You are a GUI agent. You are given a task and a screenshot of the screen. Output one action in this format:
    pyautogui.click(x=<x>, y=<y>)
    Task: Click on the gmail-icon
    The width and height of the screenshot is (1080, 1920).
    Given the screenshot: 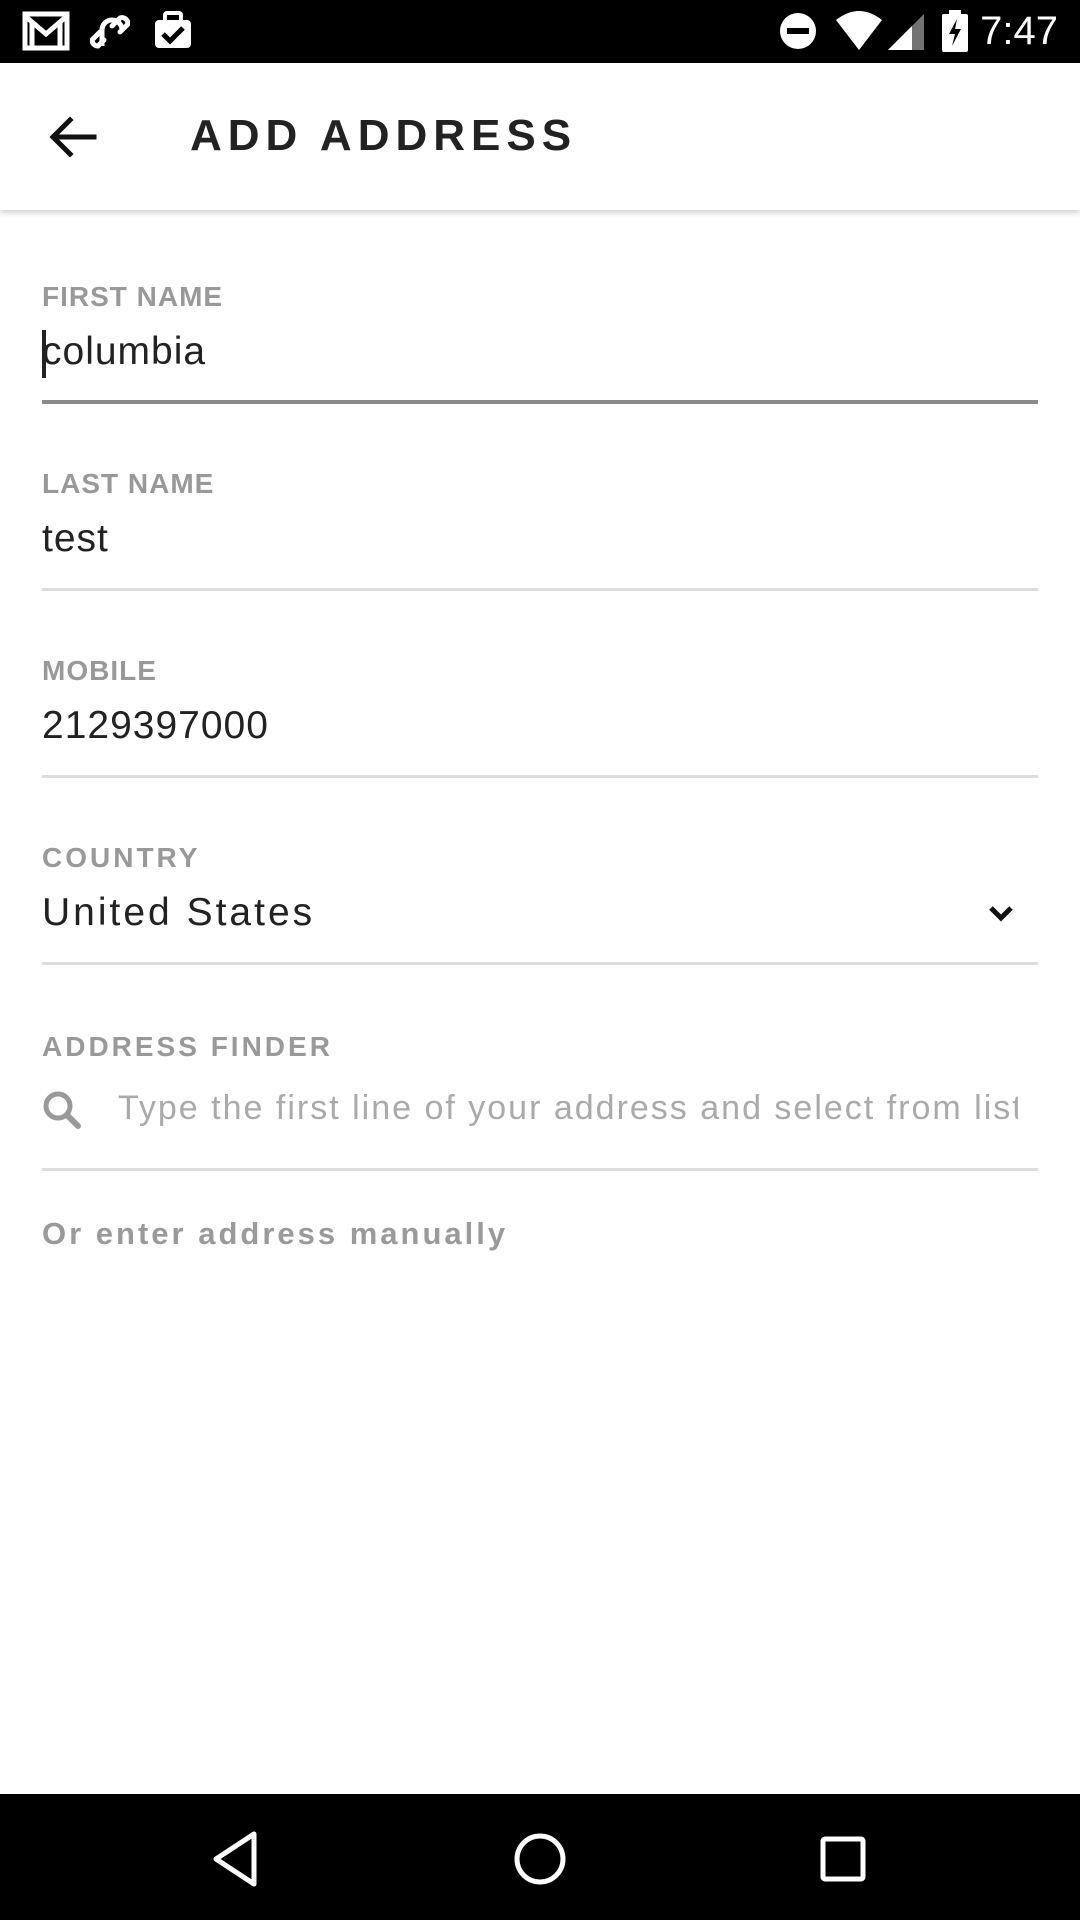 What is the action you would take?
    pyautogui.click(x=46, y=31)
    